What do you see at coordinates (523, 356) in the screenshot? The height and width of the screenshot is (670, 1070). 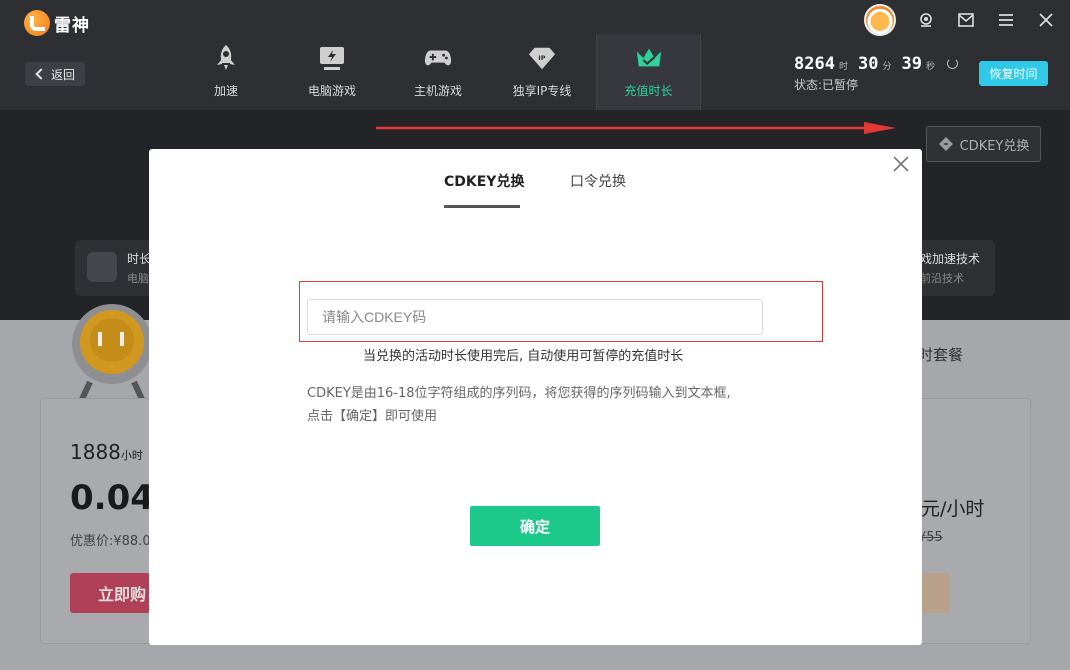 I see `redeem-hint: 当兑换的活动时长使用完后, 自动使用可暂停的充值时长` at bounding box center [523, 356].